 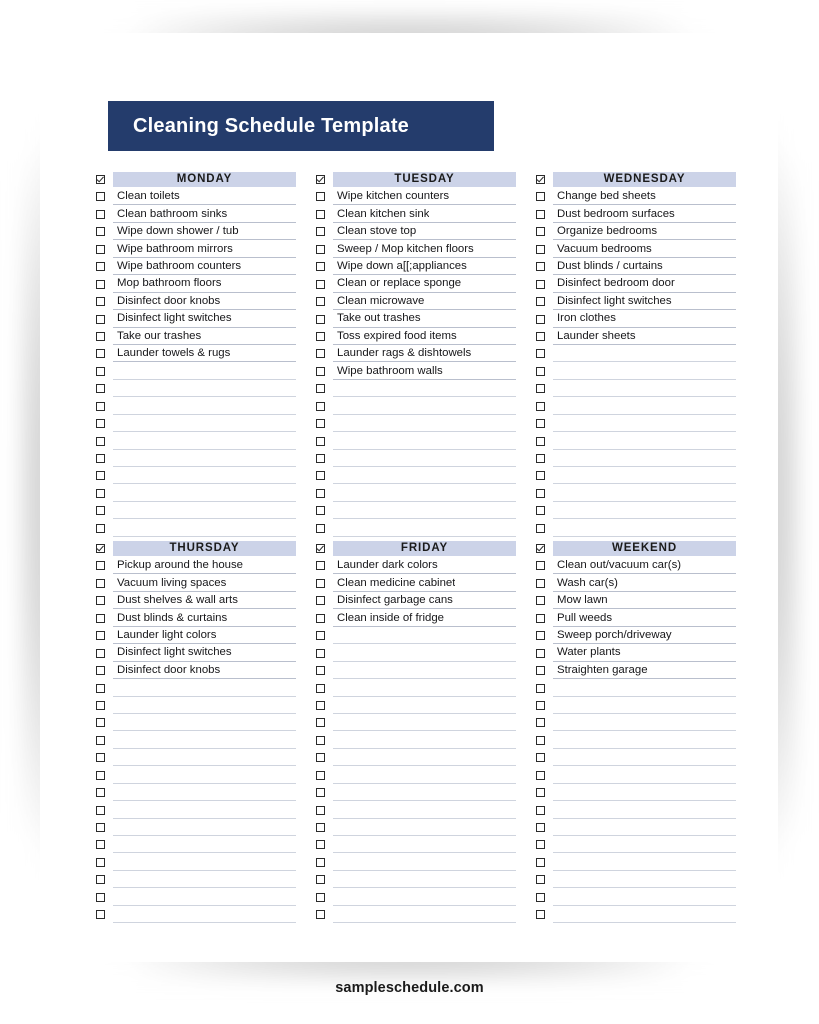 What do you see at coordinates (204, 337) in the screenshot?
I see `task-text-field: Take our trashes` at bounding box center [204, 337].